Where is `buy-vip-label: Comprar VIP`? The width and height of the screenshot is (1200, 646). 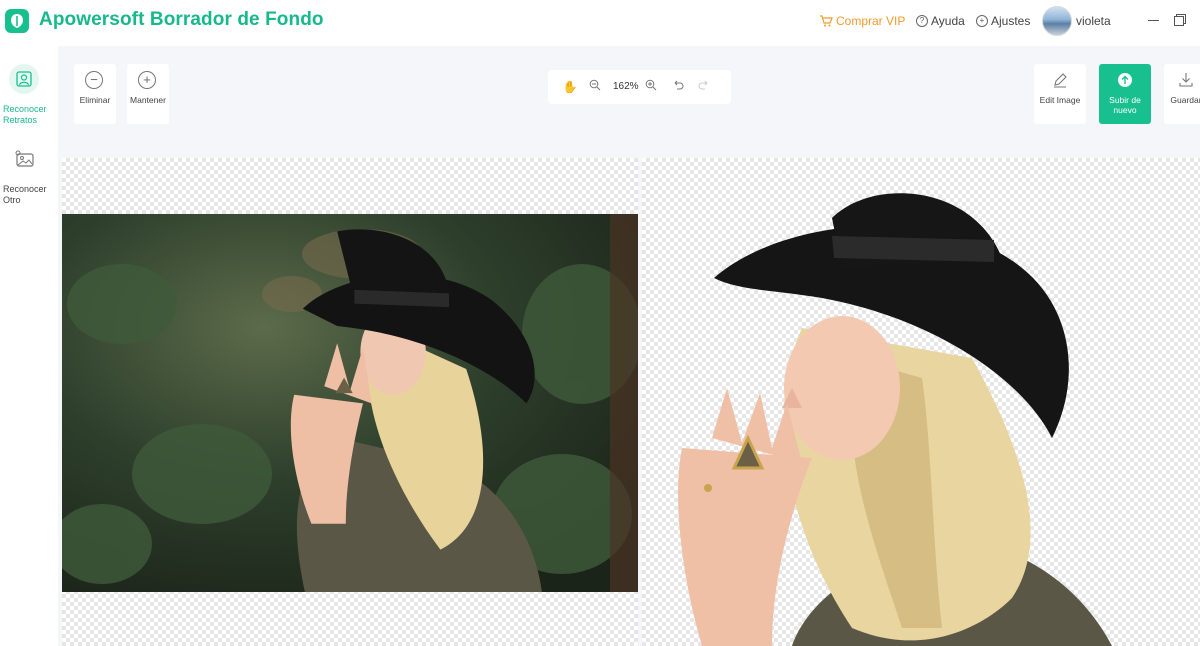 buy-vip-label: Comprar VIP is located at coordinates (871, 21).